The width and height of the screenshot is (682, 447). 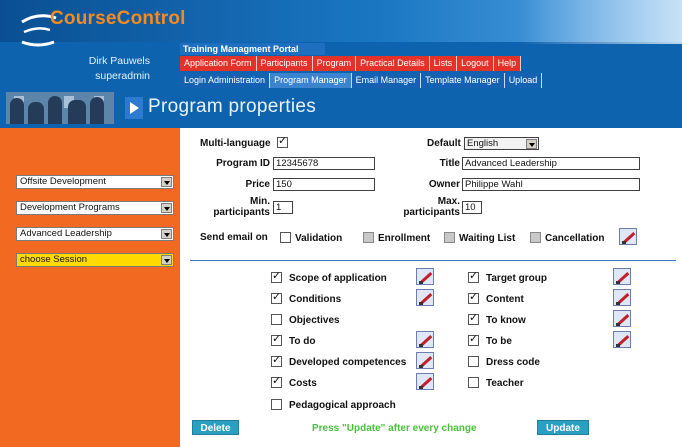 I want to click on max-participants-input: 10, so click(x=472, y=207).